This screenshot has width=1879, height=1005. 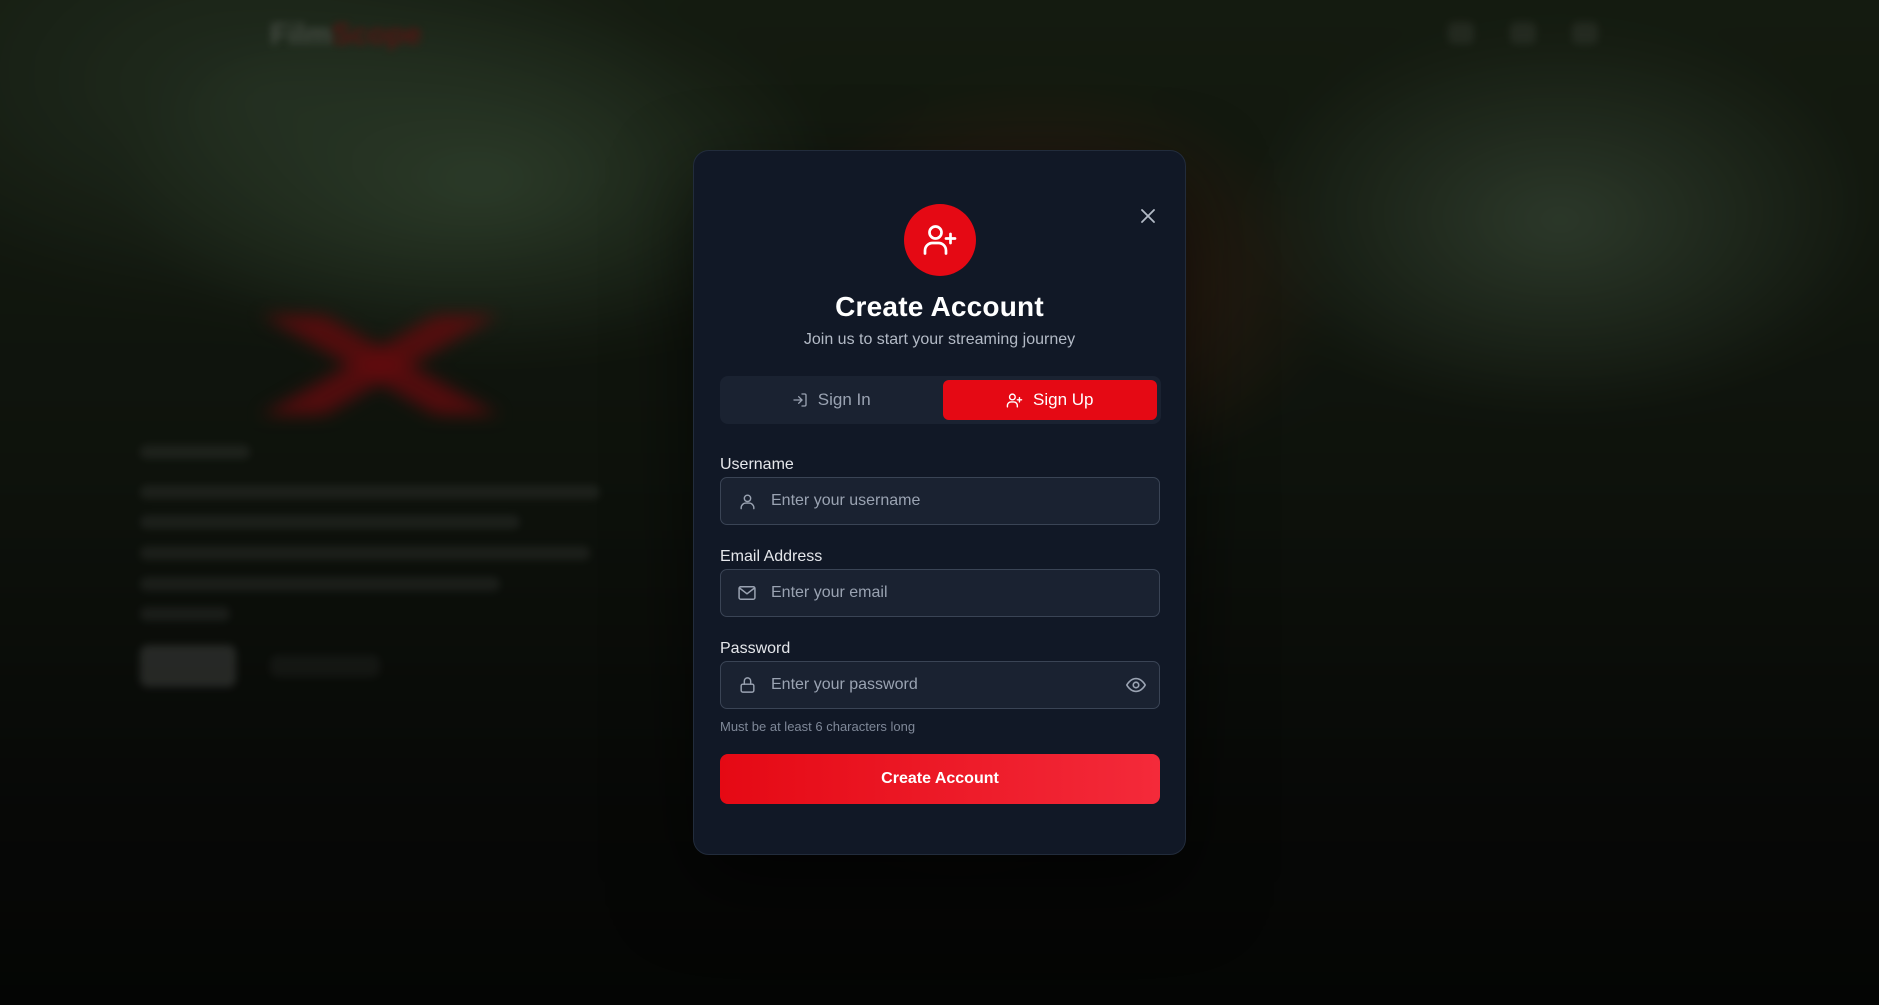 I want to click on modal-subtitle: Join us to start your streaming journey, so click(x=939, y=339).